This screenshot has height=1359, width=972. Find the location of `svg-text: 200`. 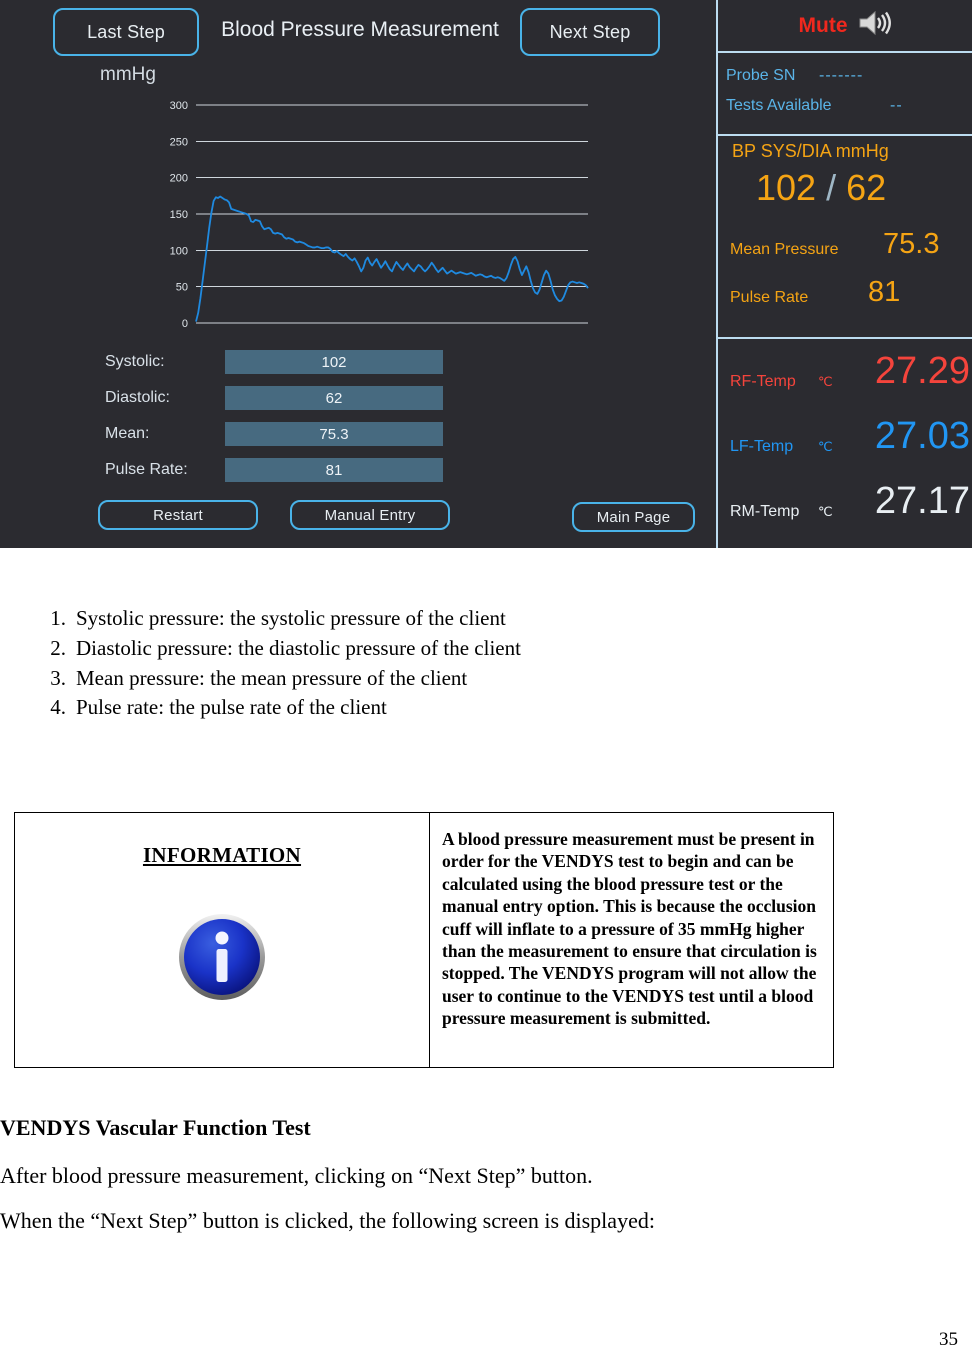

svg-text: 200 is located at coordinates (179, 179).